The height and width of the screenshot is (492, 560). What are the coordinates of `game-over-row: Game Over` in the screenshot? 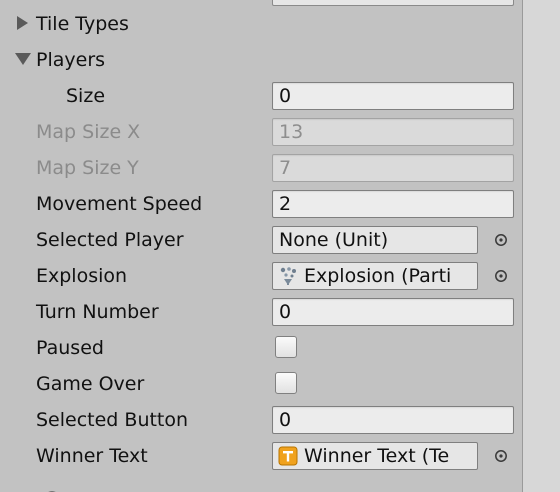 It's located at (261, 384).